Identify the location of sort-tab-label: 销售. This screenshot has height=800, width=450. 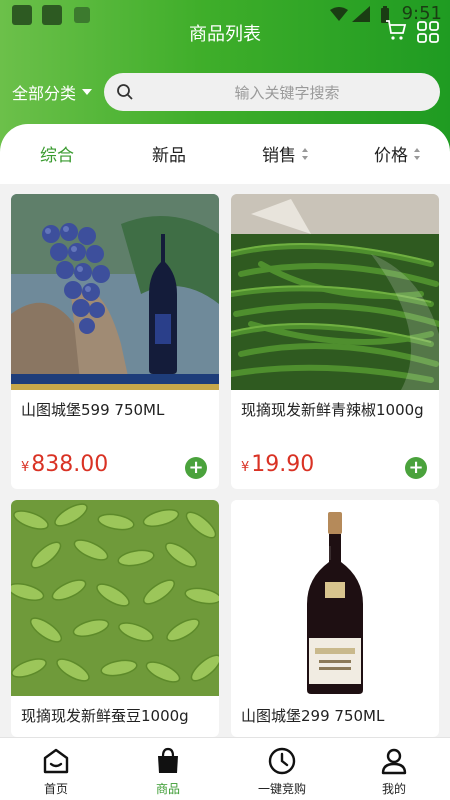
(279, 156).